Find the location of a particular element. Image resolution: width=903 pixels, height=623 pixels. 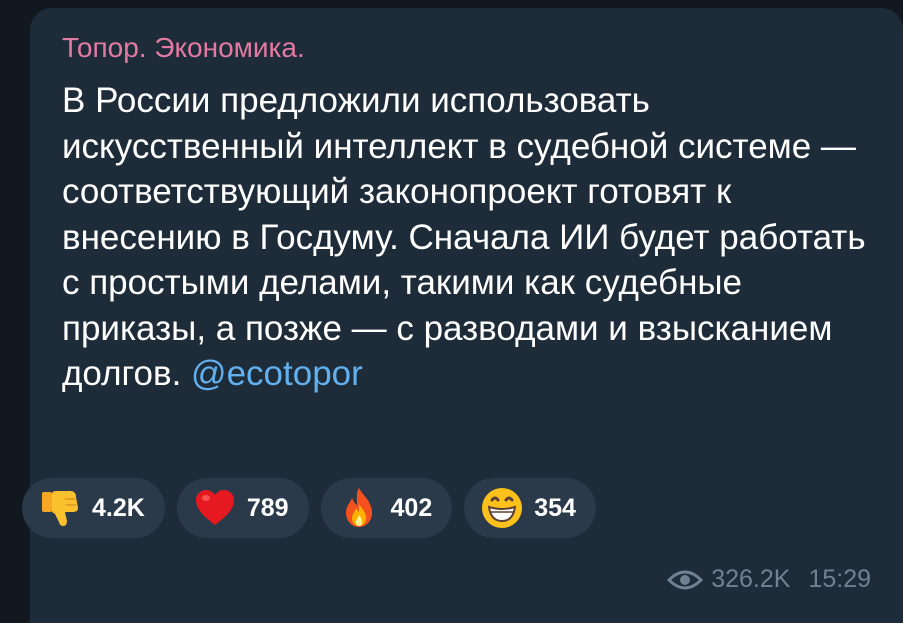

reaction-count: 402 is located at coordinates (411, 507).